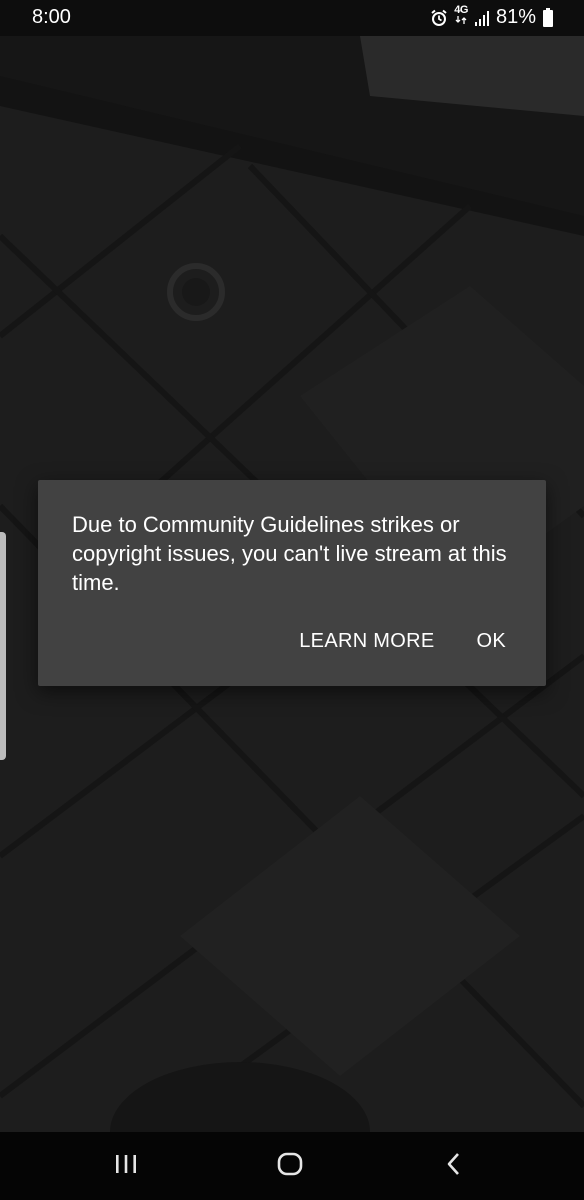 This screenshot has width=584, height=1200. Describe the element at coordinates (439, 18) in the screenshot. I see `alarm-icon` at that location.